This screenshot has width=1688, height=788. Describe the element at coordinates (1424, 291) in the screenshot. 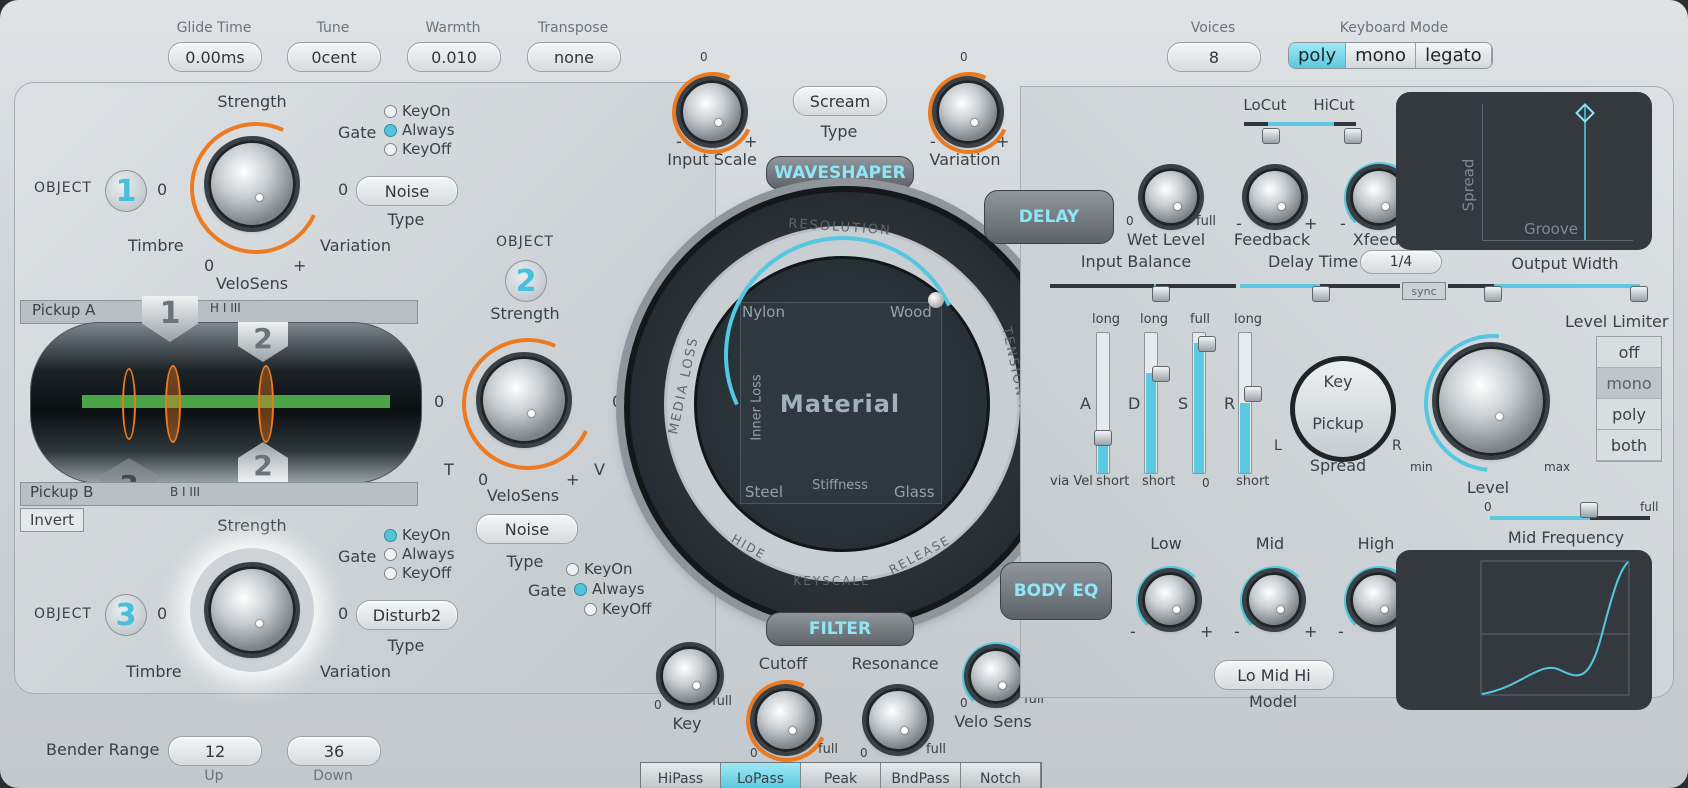

I see `sync-button: sync` at that location.